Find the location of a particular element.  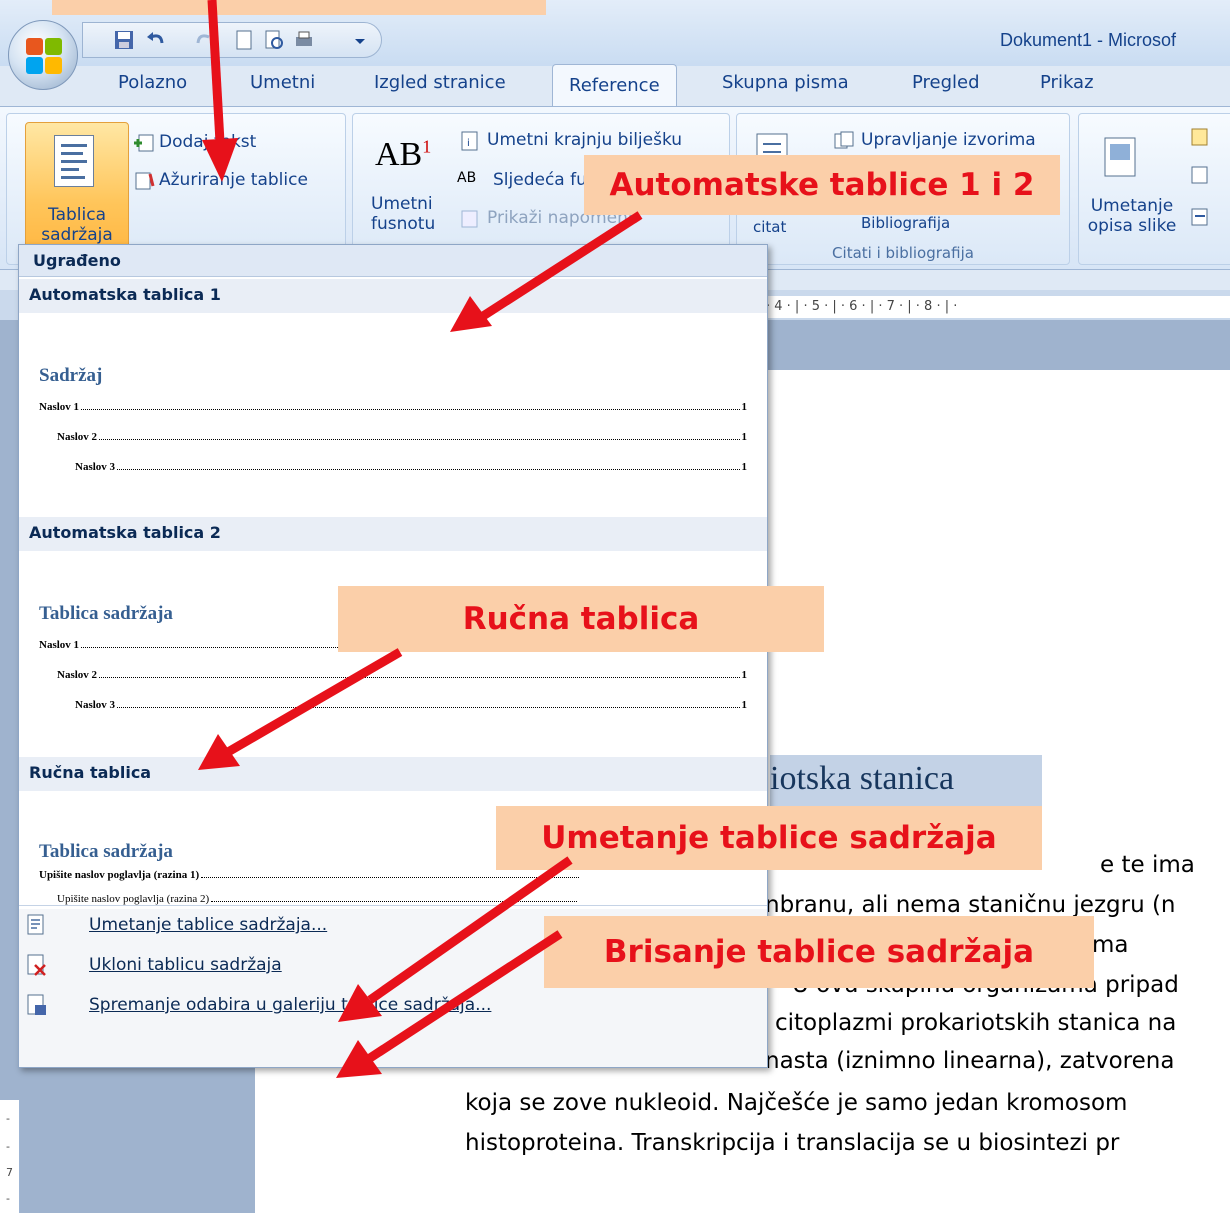

remove-toc-label: Ukloni tablicu sadržaja is located at coordinates (185, 965).